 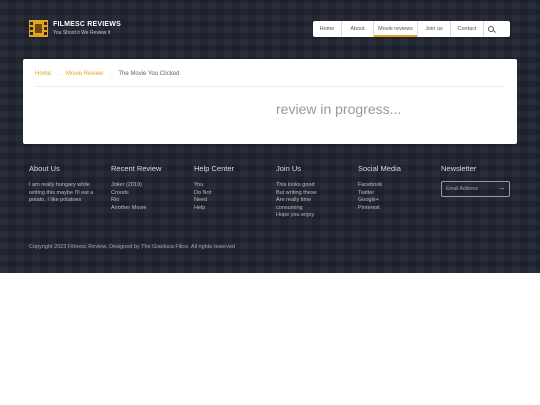 I want to click on footer-help-center: Help Center You Do Not Need Help, so click(x=231, y=188).